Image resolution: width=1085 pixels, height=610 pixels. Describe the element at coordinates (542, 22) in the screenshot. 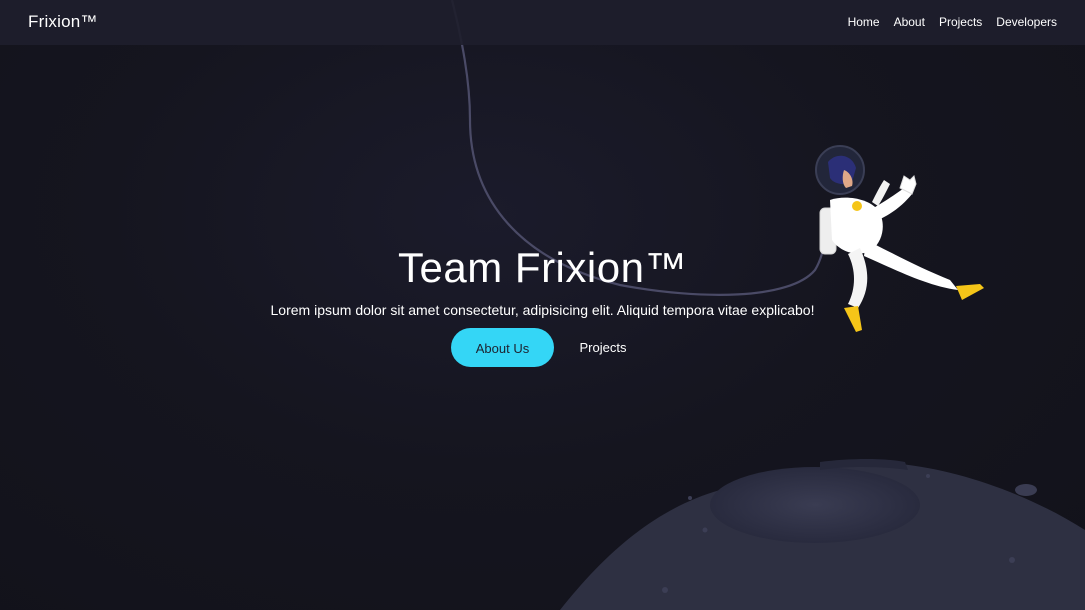

I see `navbar: Frixion™ Home About Projects Developers` at that location.